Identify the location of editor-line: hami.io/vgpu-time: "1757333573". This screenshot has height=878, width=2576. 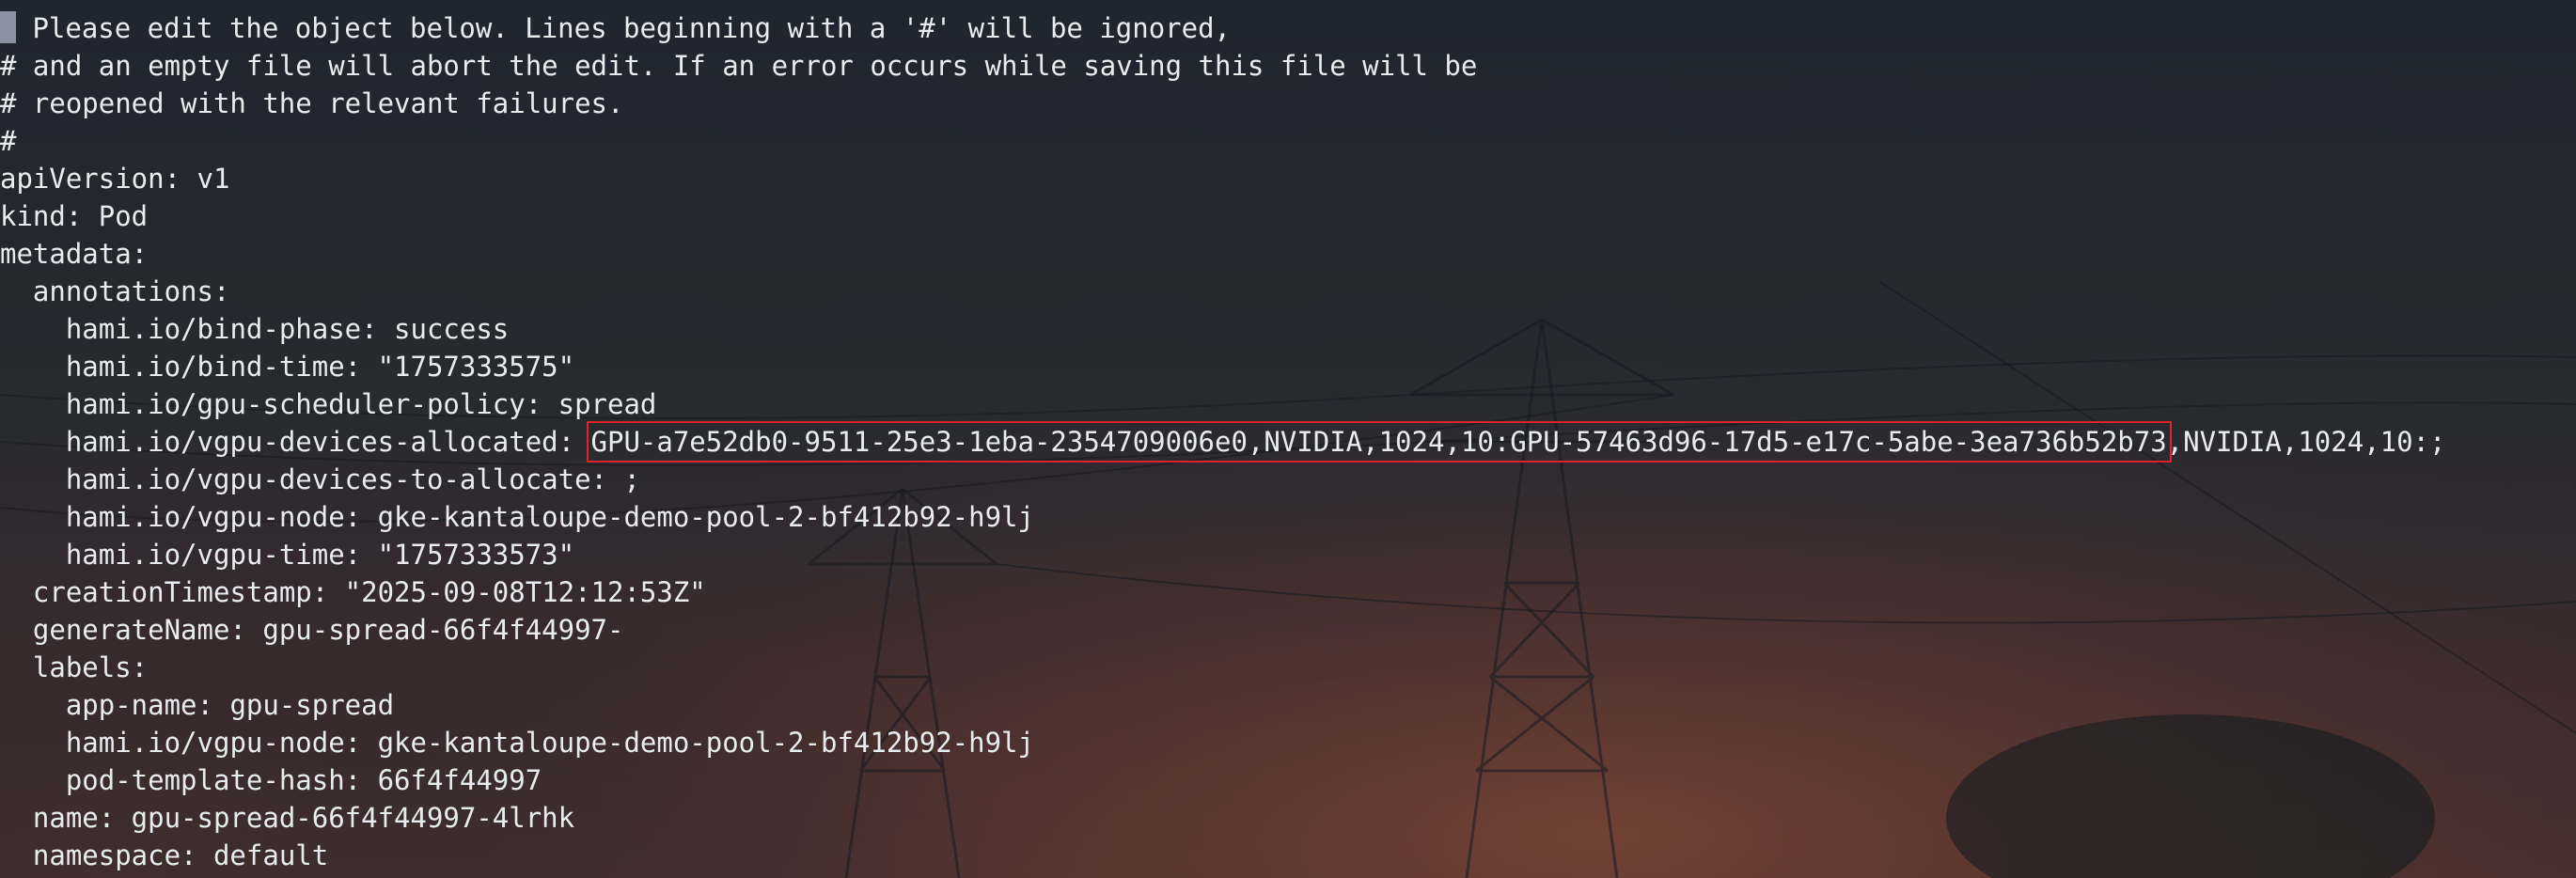
(1288, 554).